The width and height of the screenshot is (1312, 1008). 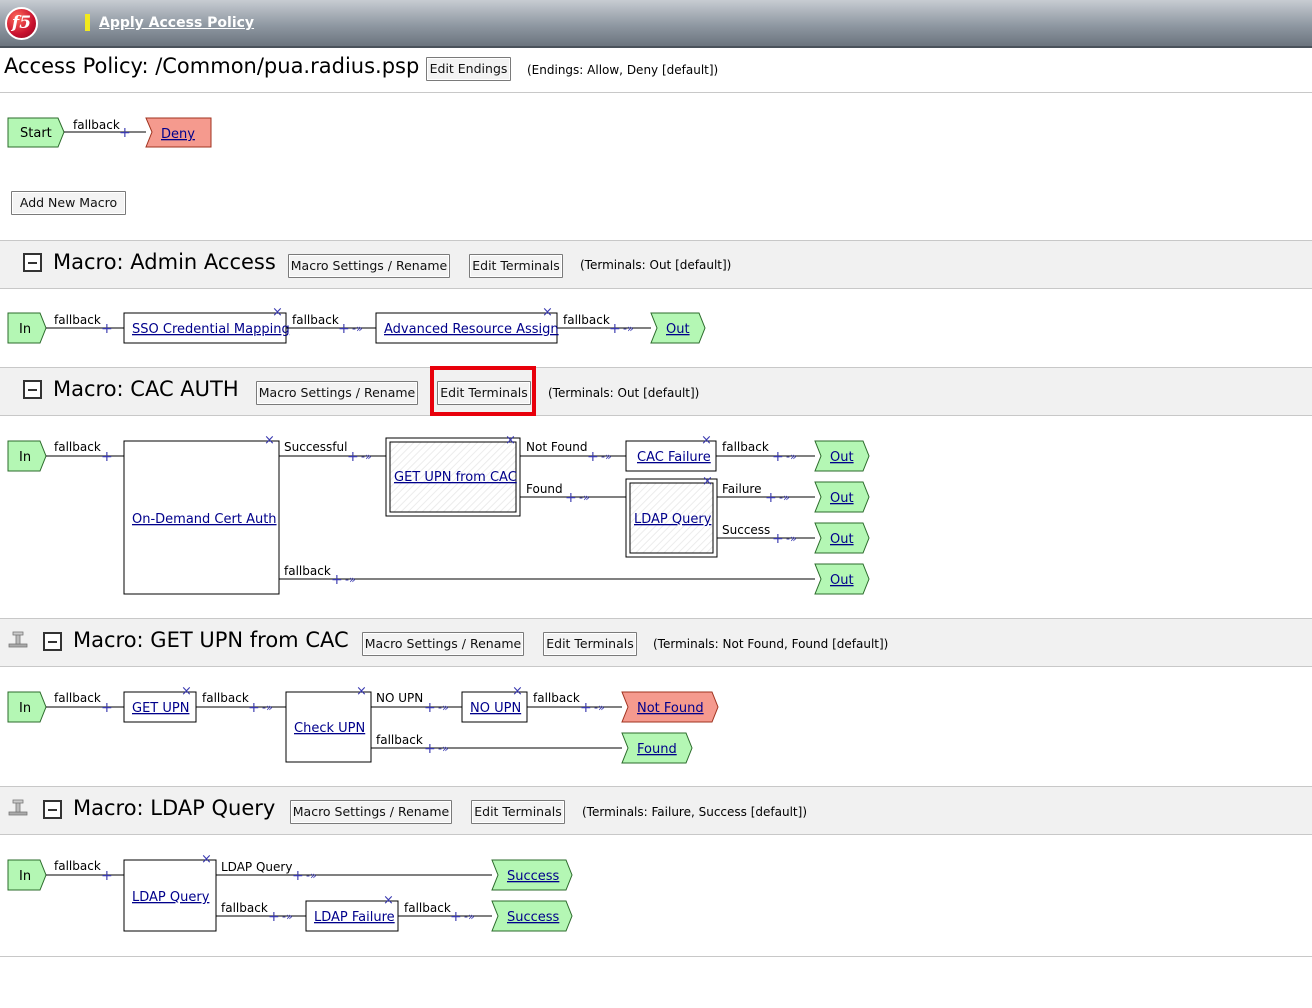 I want to click on start-label: Start, so click(x=36, y=133).